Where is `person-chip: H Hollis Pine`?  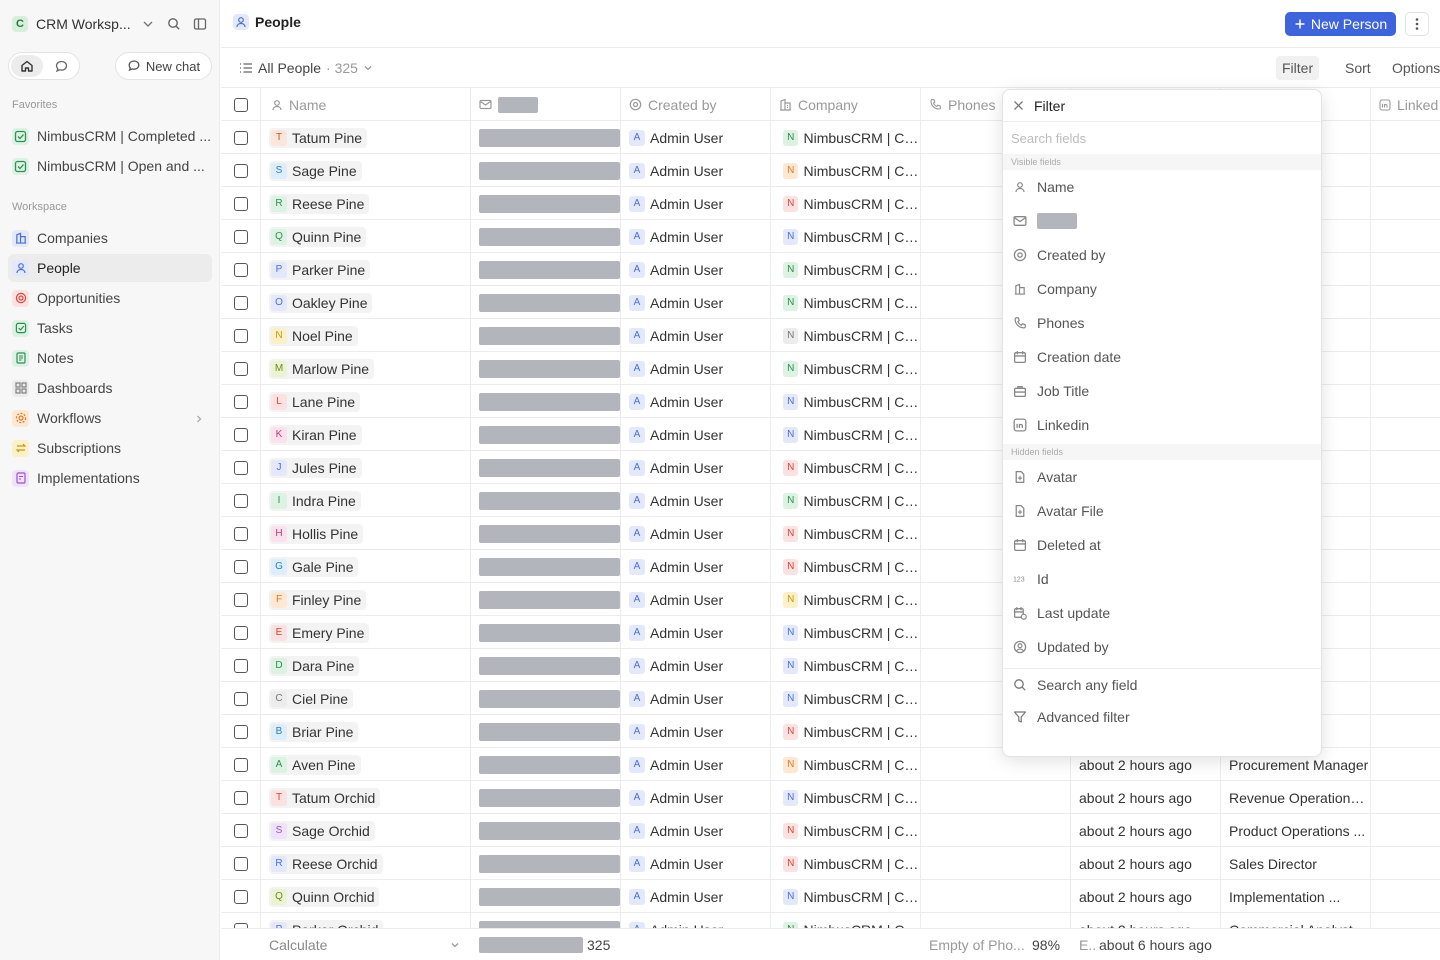 person-chip: H Hollis Pine is located at coordinates (316, 533).